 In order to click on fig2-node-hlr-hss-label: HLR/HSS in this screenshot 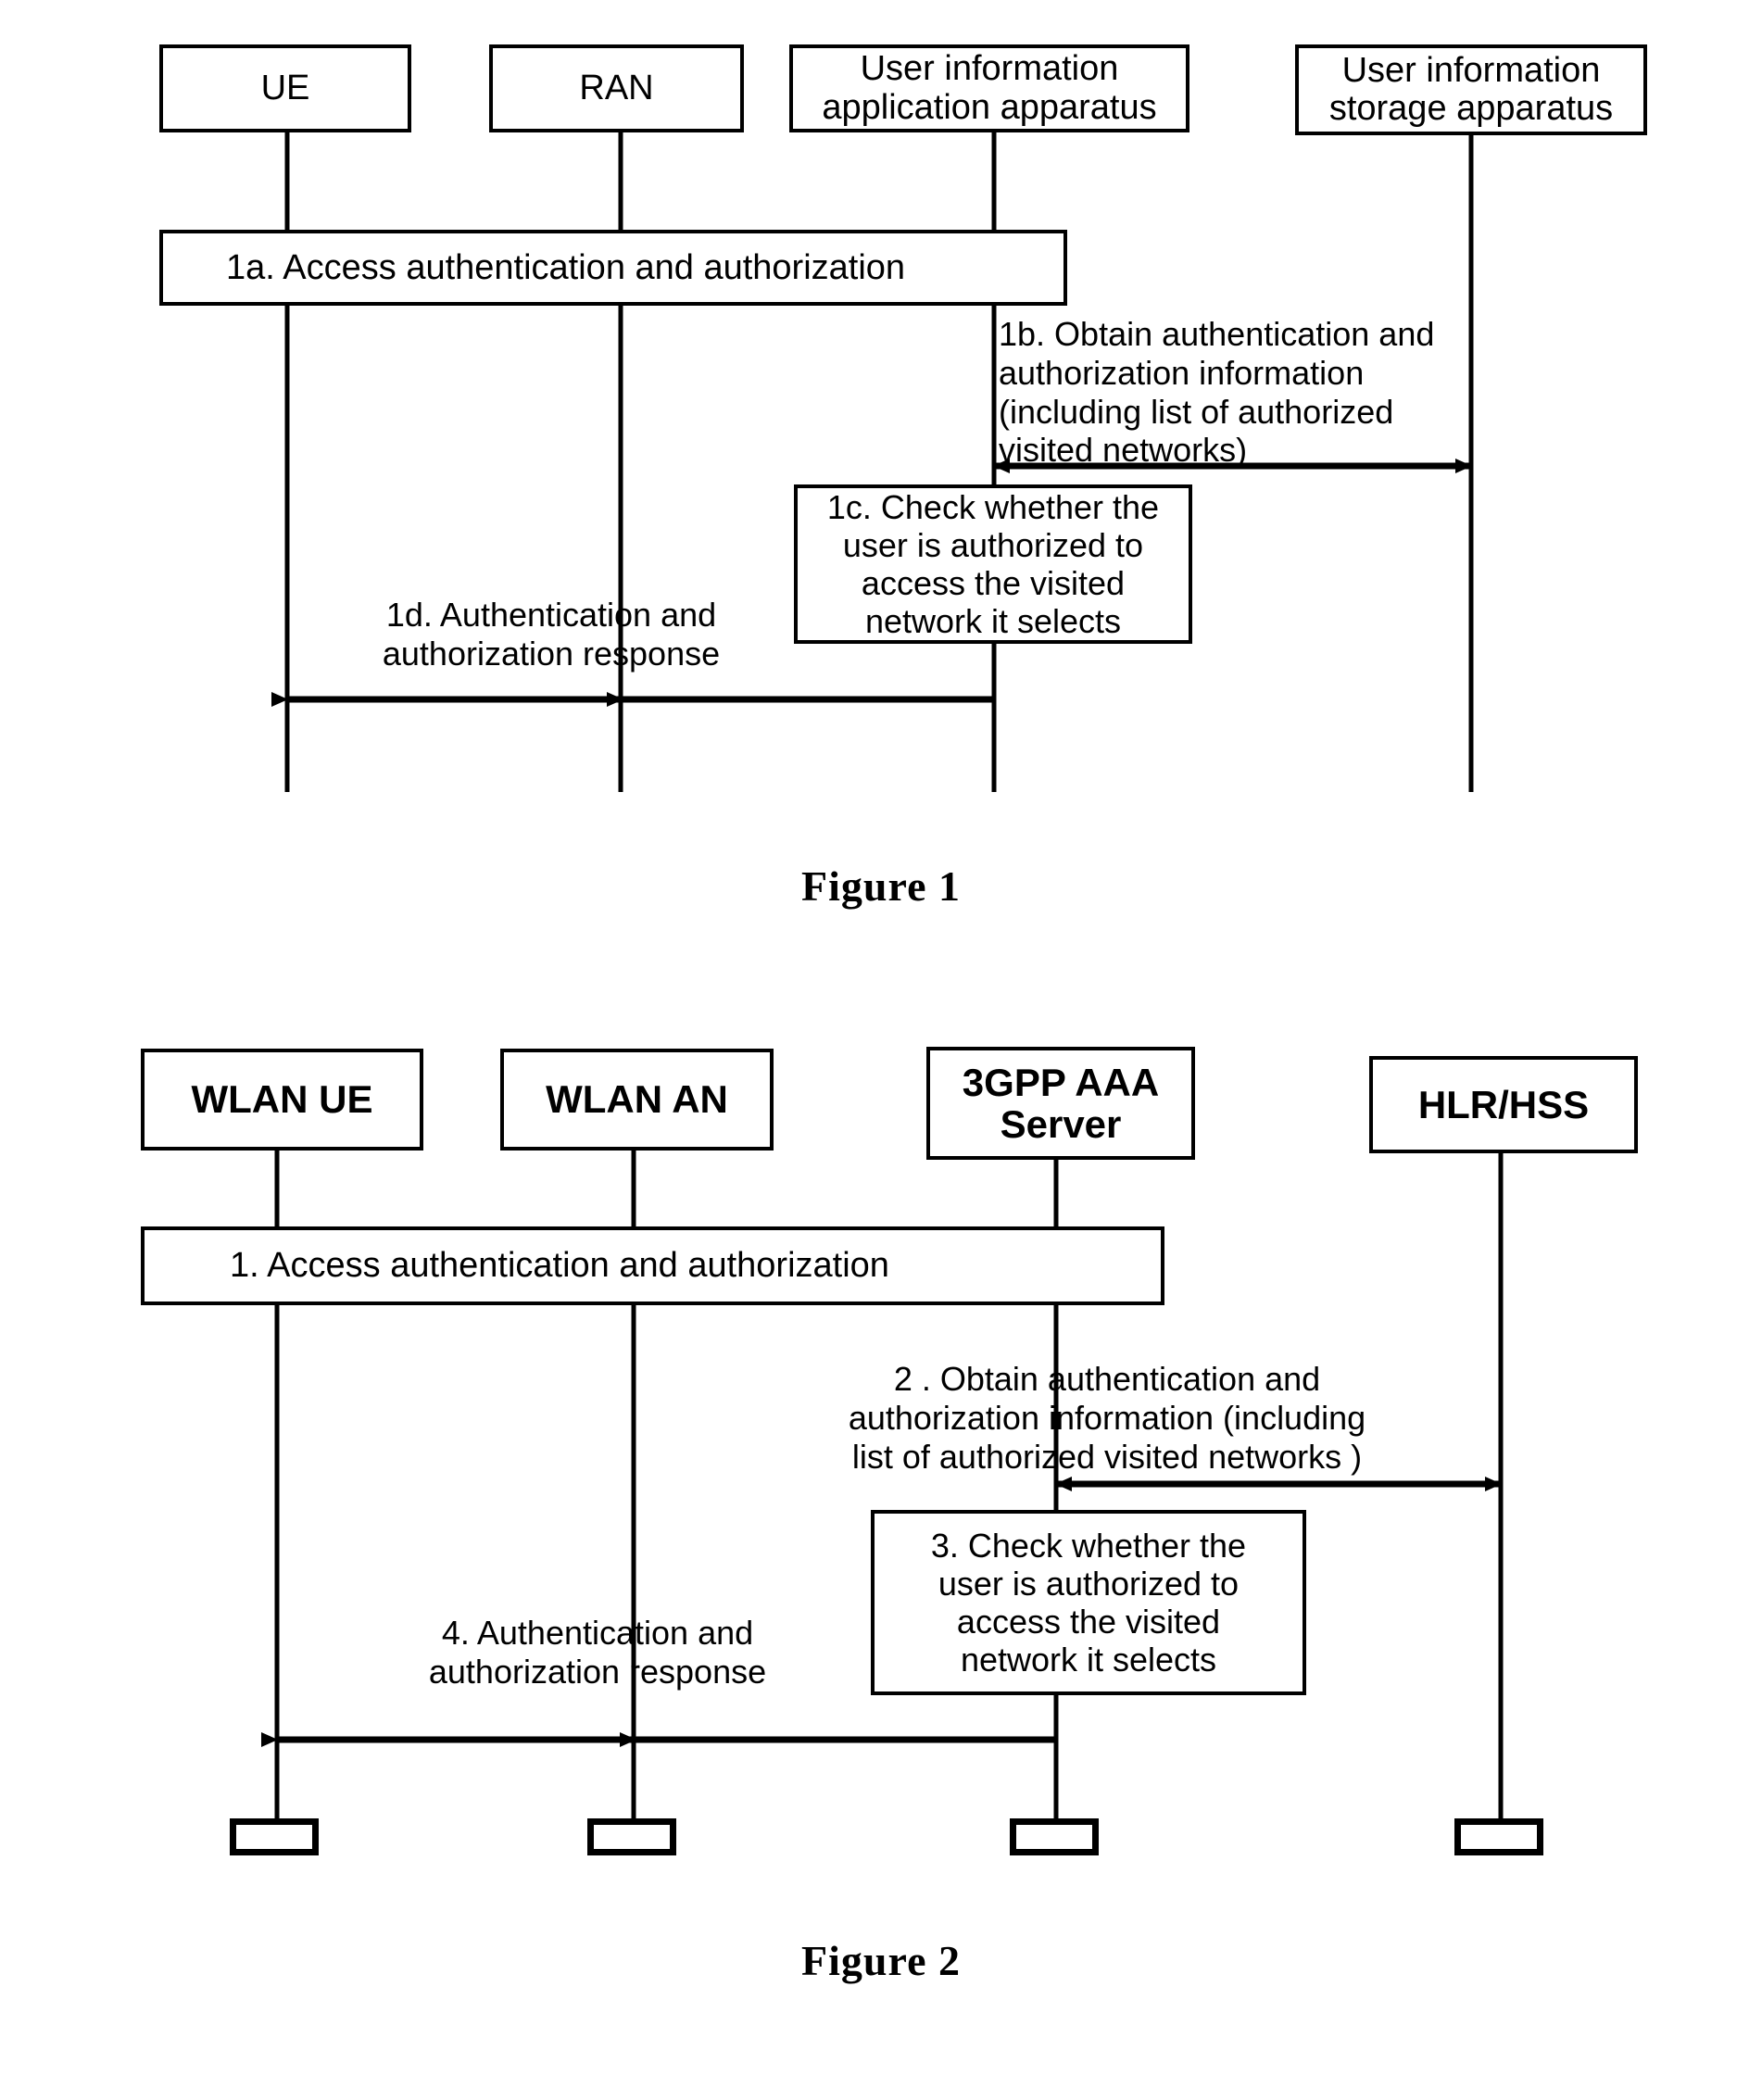, I will do `click(1503, 1104)`.